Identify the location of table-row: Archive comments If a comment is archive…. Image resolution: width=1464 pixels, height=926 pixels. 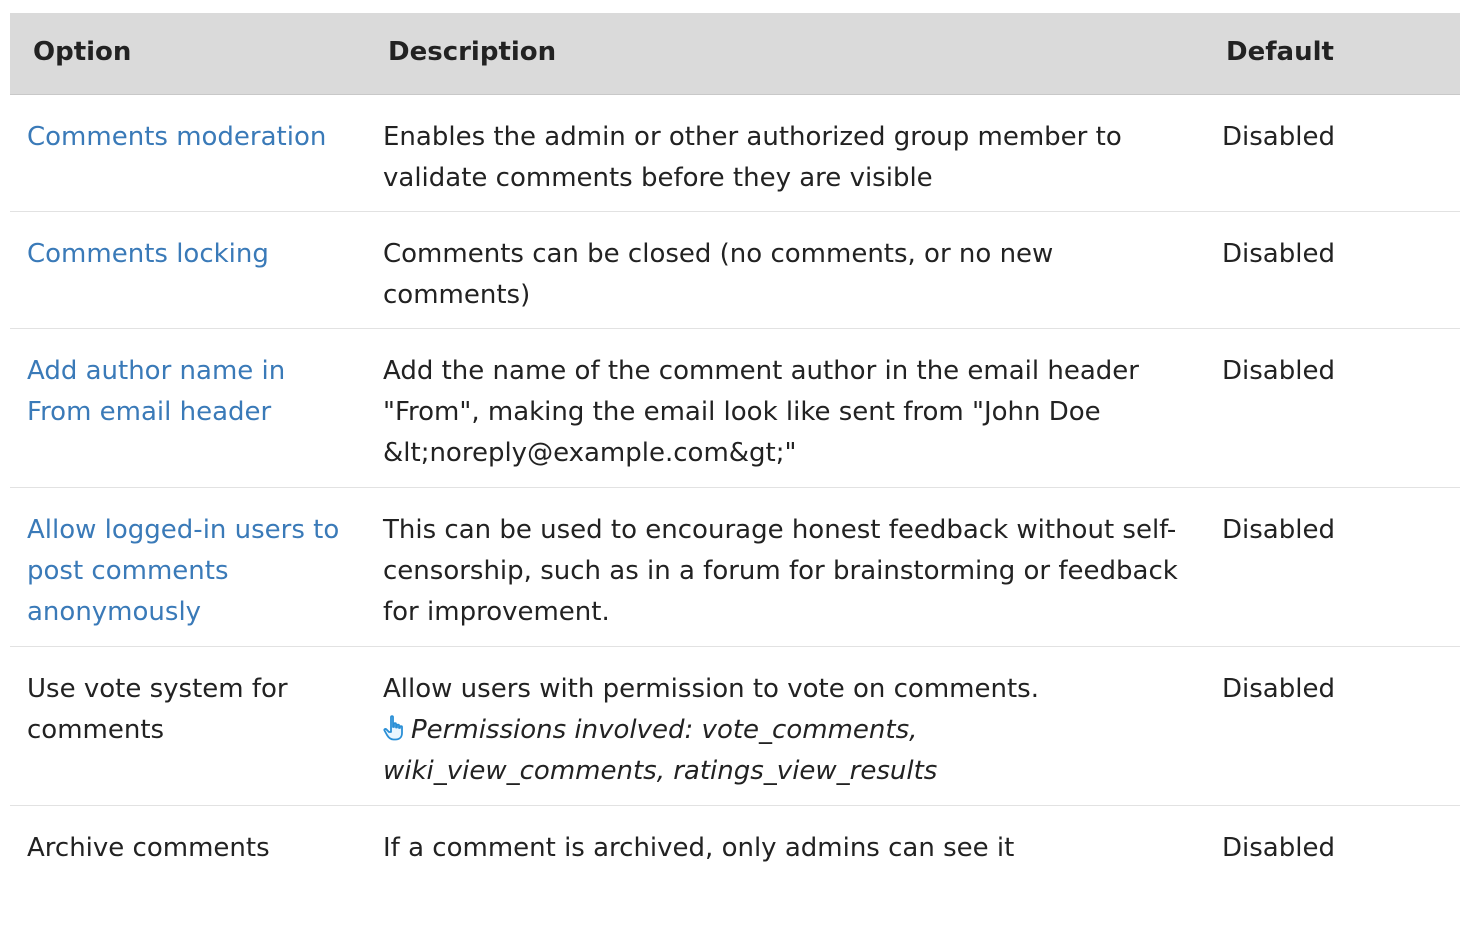
(735, 866).